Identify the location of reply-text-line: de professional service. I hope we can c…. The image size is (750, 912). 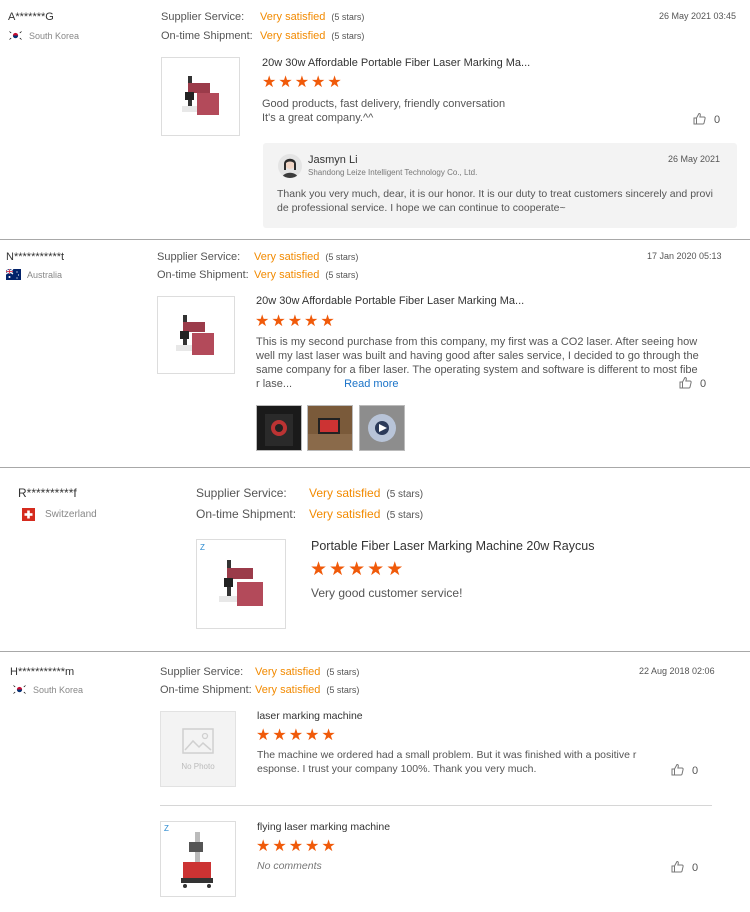
(421, 208).